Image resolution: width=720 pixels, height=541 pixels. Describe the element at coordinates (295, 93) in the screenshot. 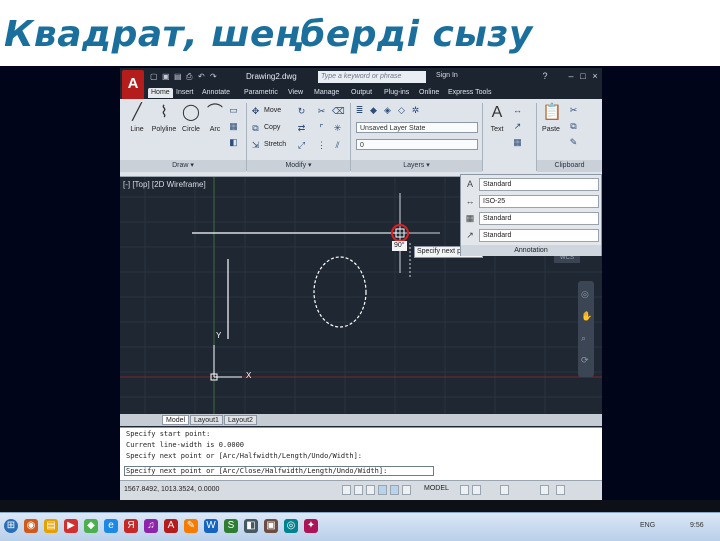

I see `tab-view: View` at that location.